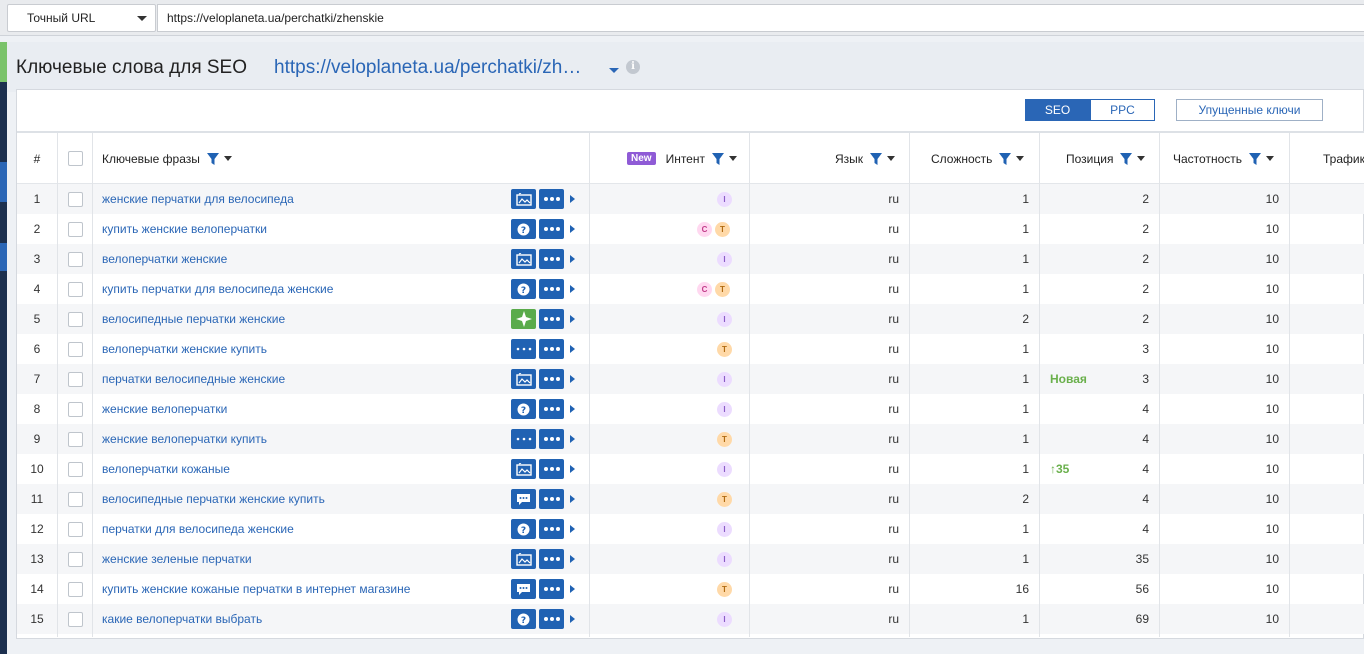 Image resolution: width=1364 pixels, height=654 pixels. What do you see at coordinates (1249, 110) in the screenshot?
I see `missed-keywords-button: Упущенные ключи` at bounding box center [1249, 110].